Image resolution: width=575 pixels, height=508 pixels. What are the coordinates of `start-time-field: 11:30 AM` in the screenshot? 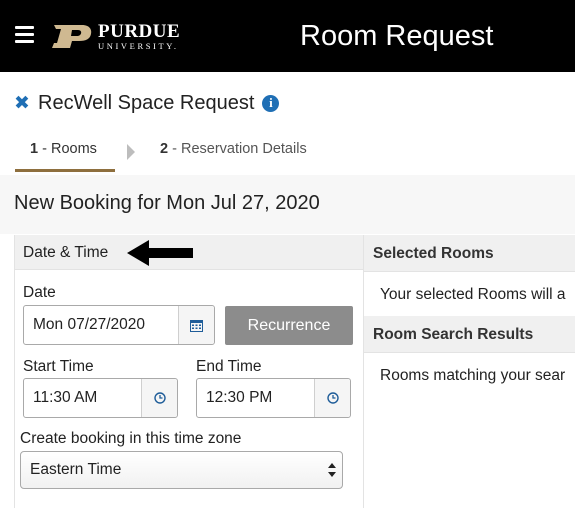 It's located at (100, 398).